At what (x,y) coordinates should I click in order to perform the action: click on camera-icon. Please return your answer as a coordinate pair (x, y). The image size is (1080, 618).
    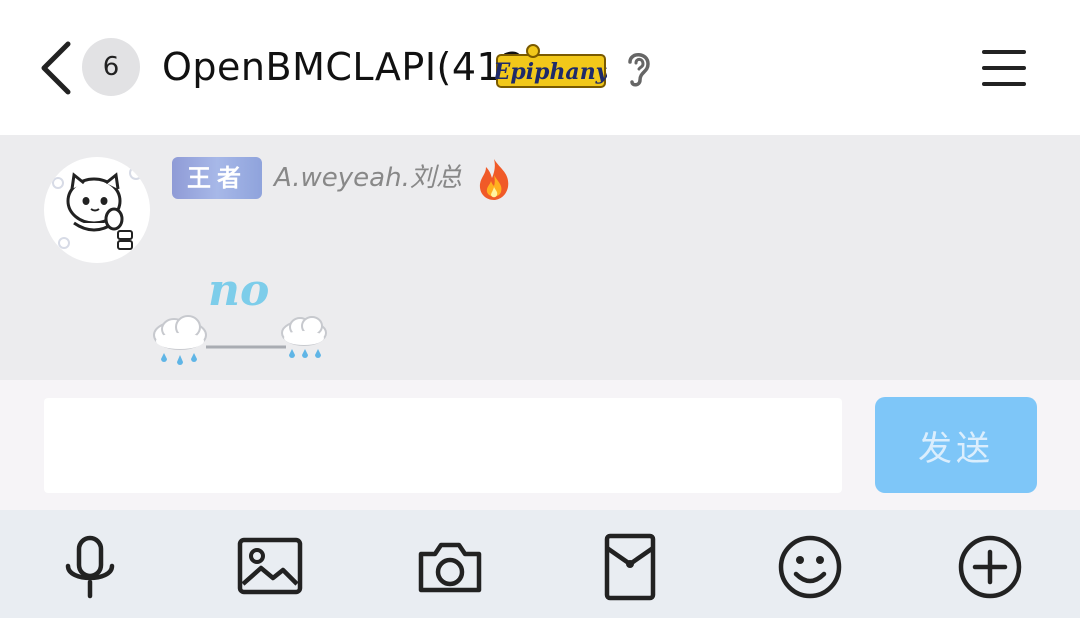
    Looking at the image, I should click on (450, 567).